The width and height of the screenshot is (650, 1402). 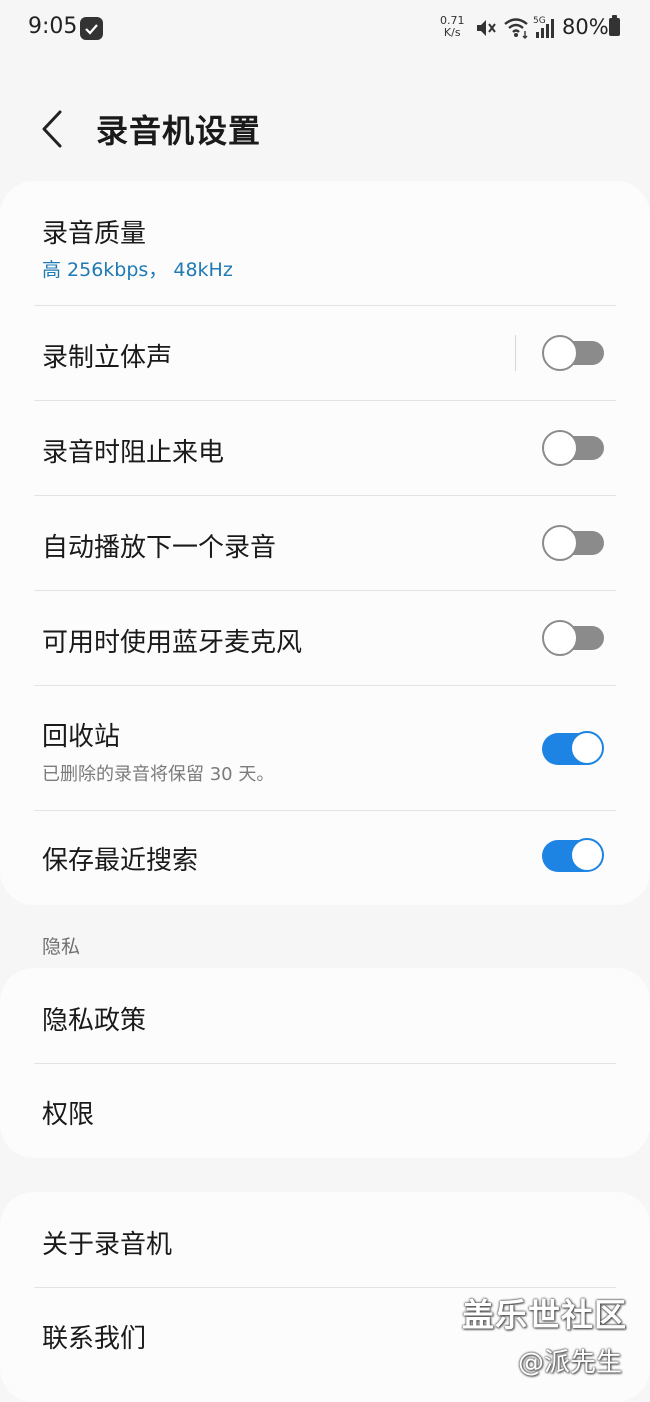 I want to click on setting-label: 回收站, so click(x=81, y=737).